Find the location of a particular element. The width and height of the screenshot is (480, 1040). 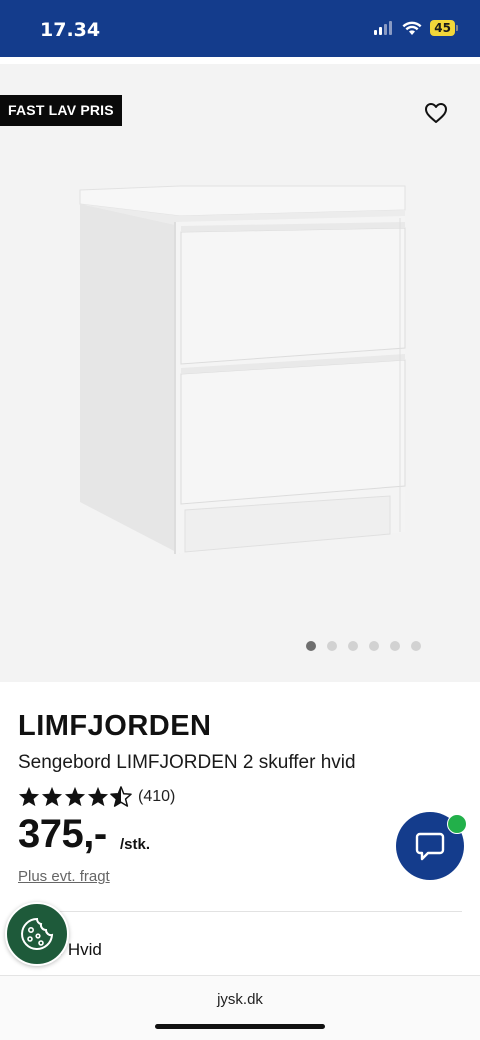

chat-notification-dot is located at coordinates (457, 824).